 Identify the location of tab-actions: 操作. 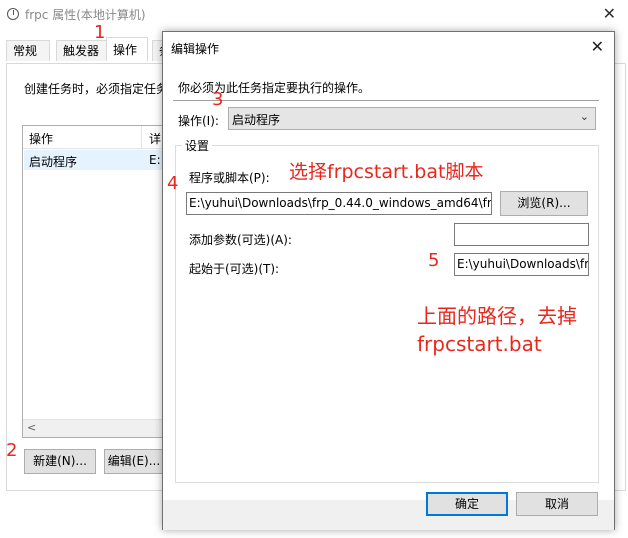
(127, 49).